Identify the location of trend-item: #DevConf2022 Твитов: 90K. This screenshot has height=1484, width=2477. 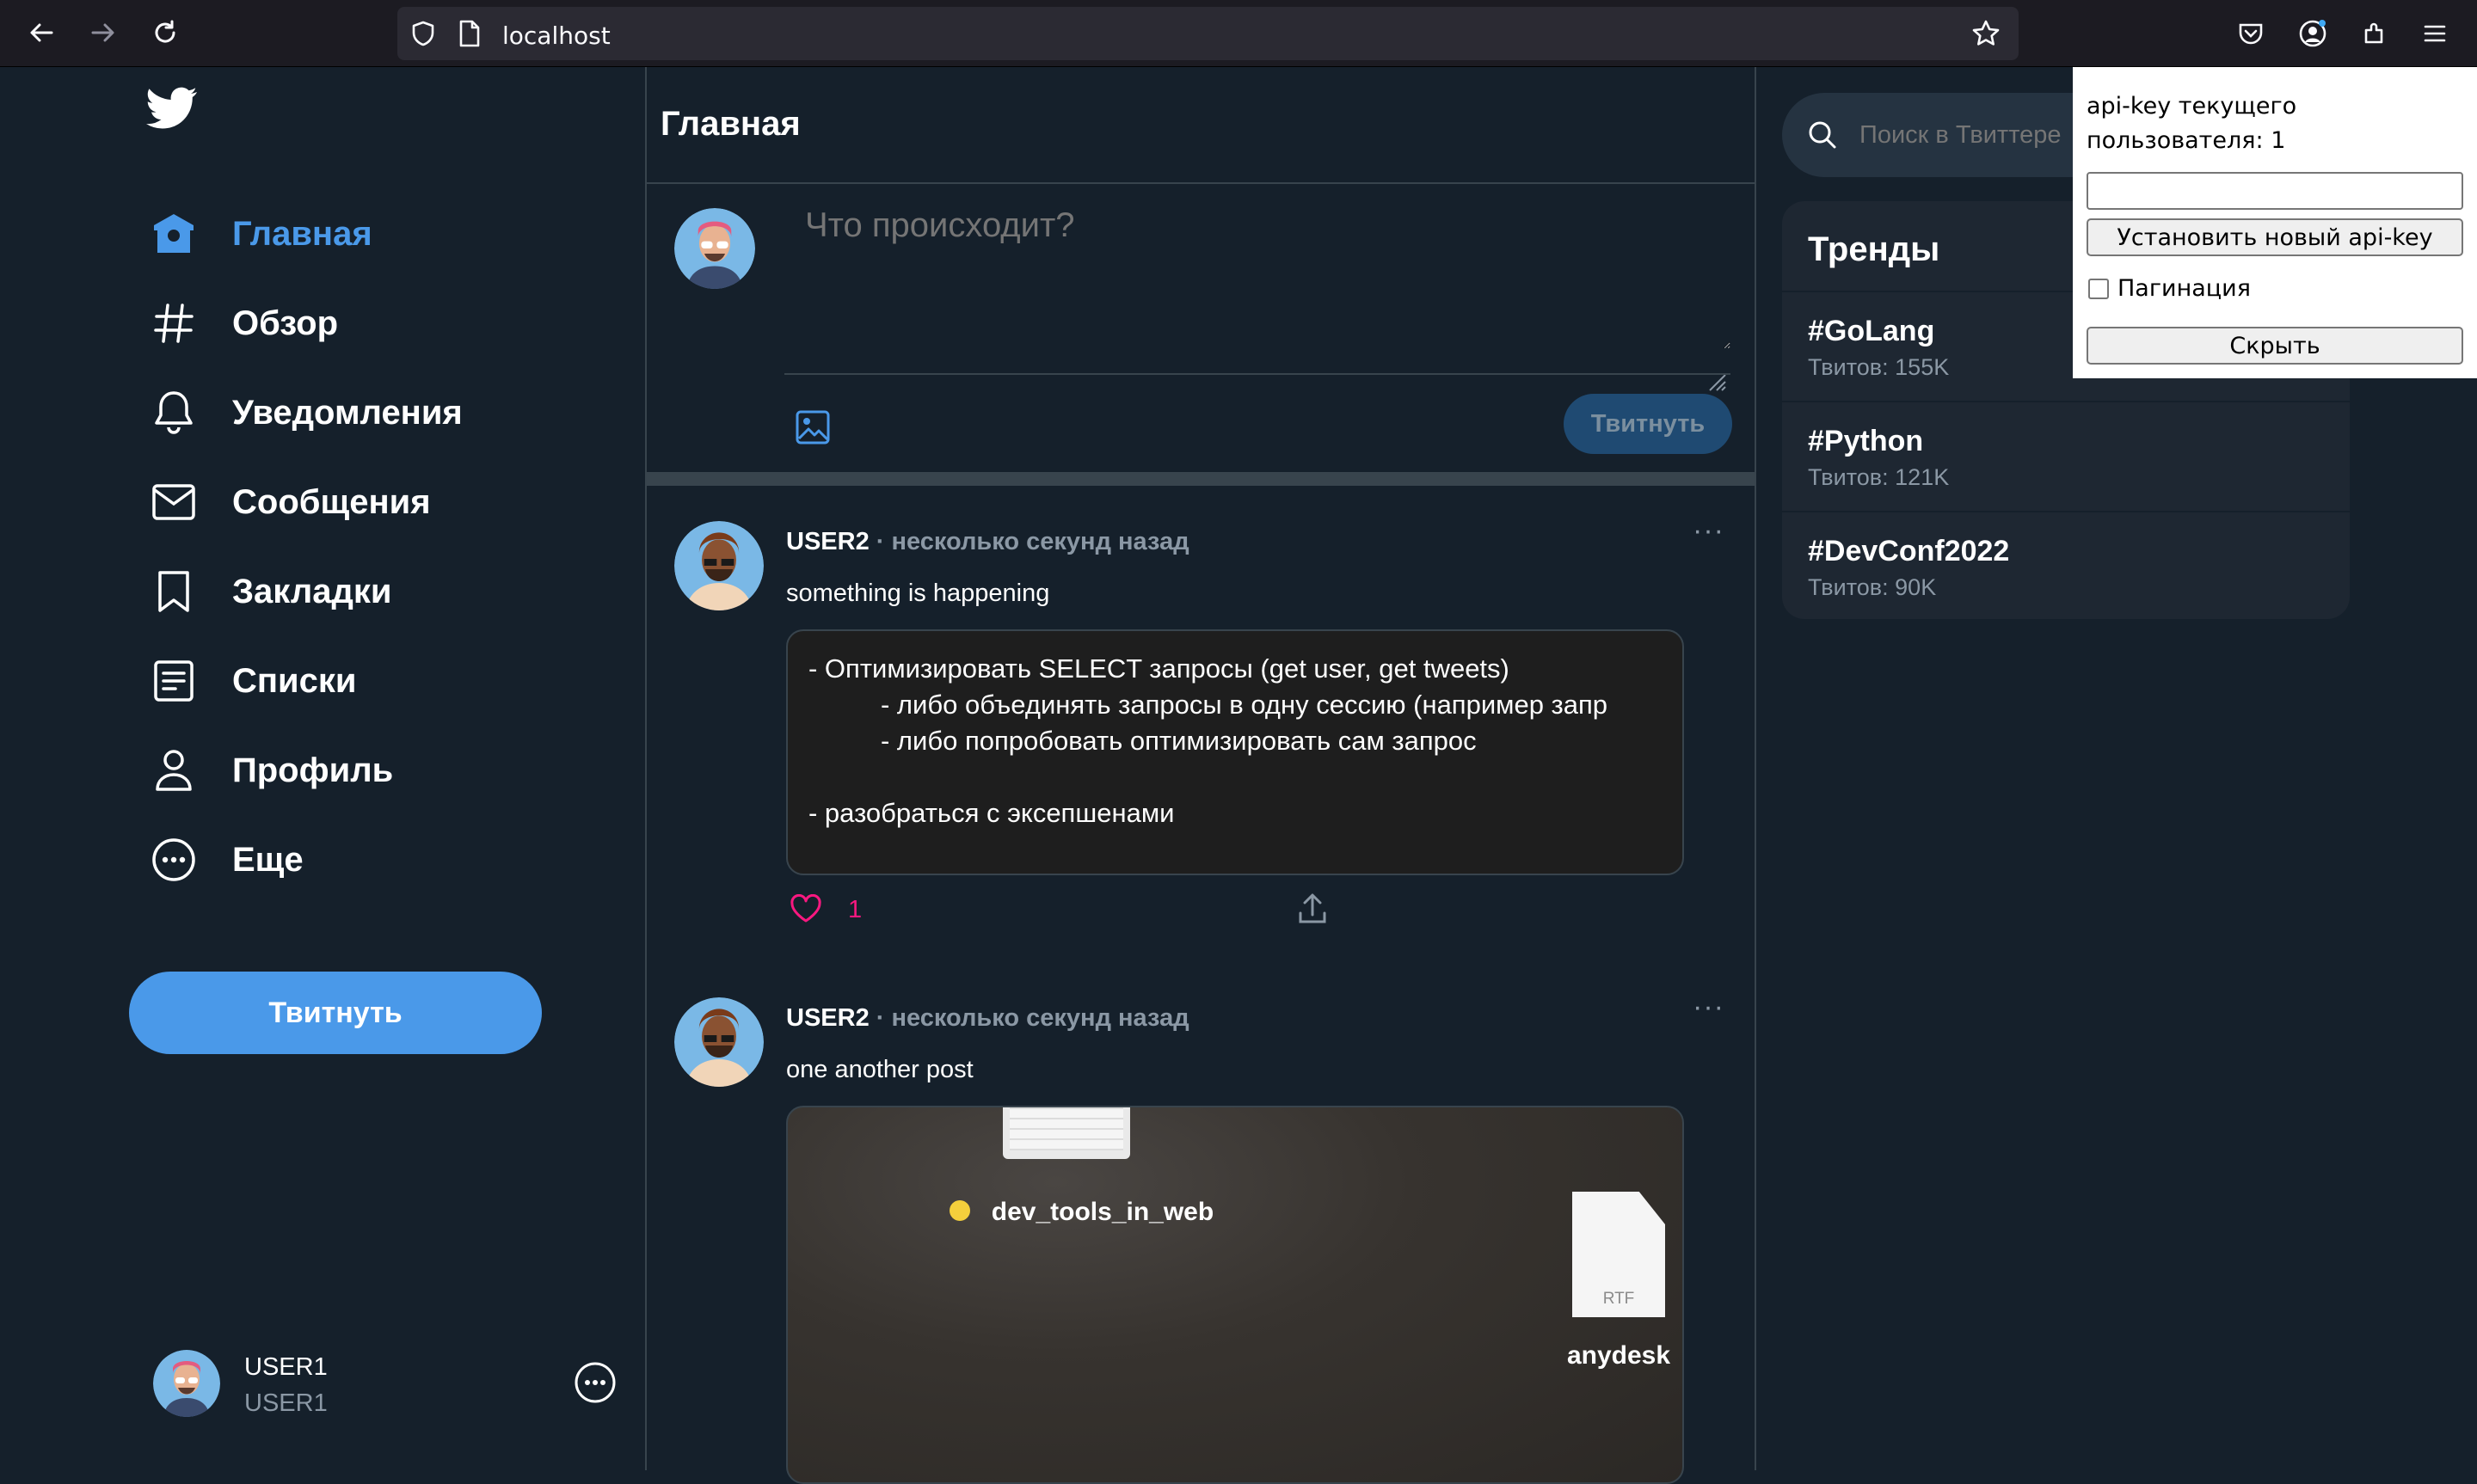
(2066, 565).